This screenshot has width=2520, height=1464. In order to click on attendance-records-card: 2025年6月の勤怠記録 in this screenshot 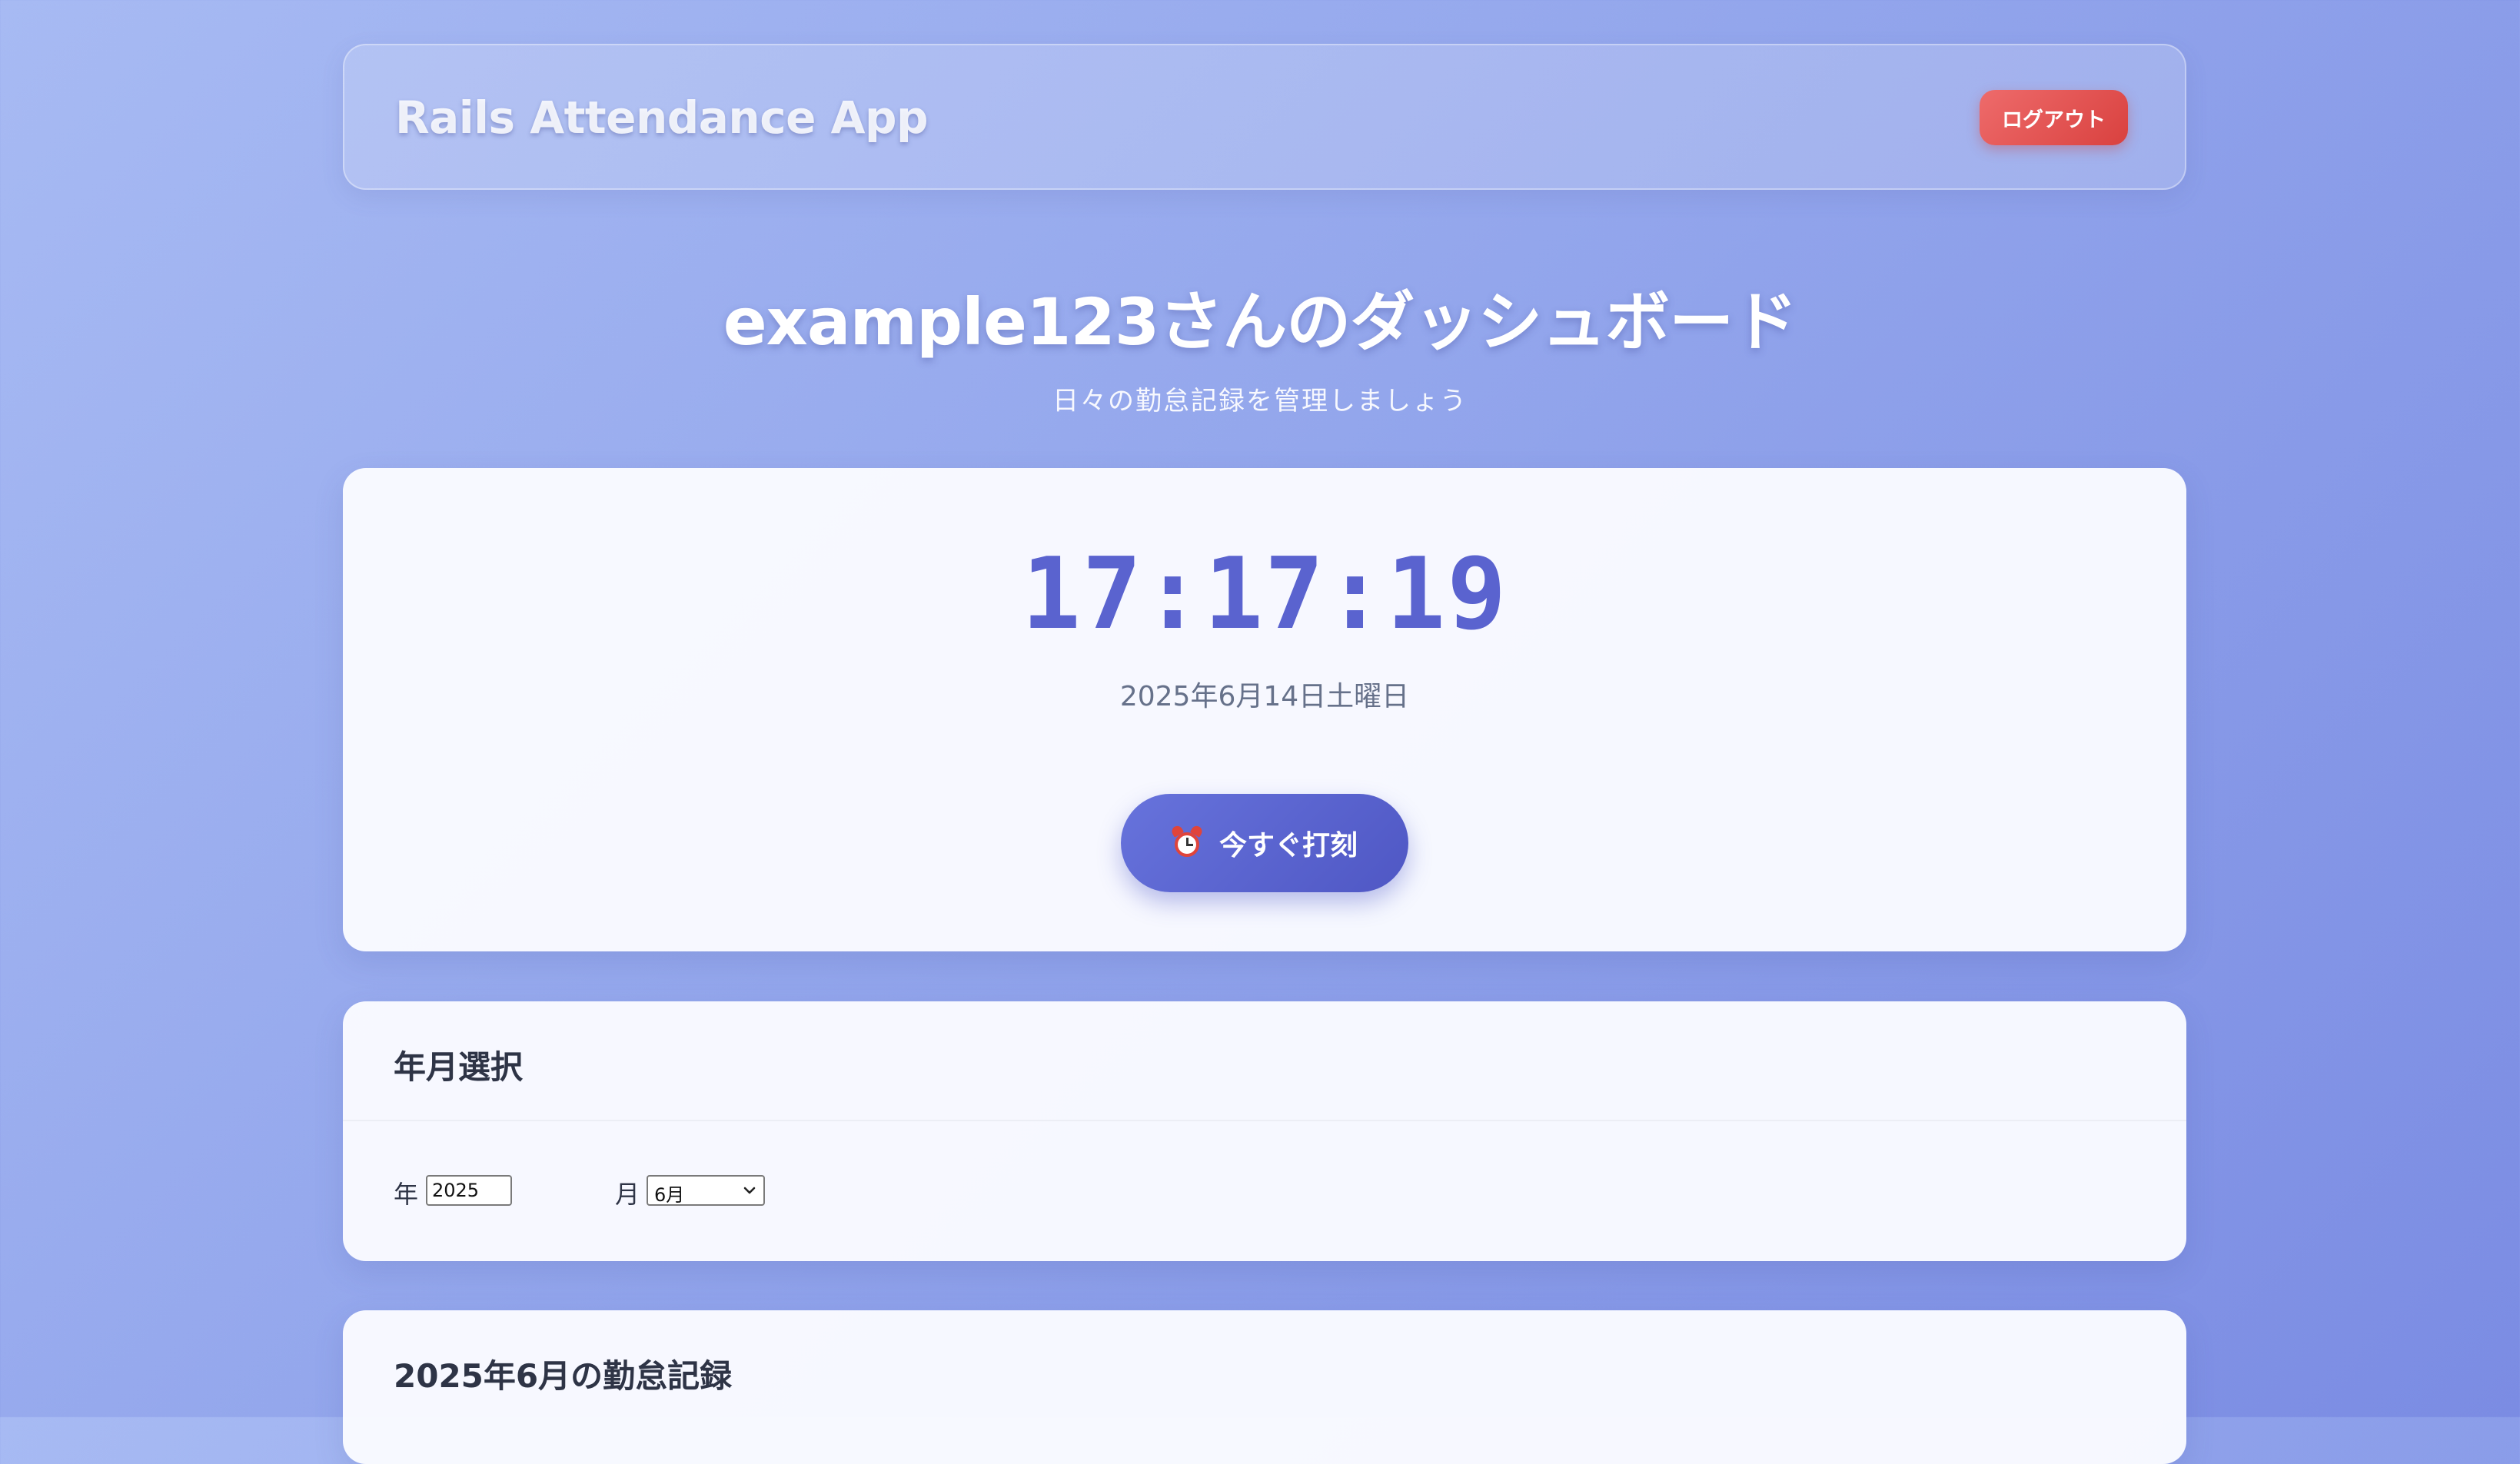, I will do `click(1265, 1387)`.